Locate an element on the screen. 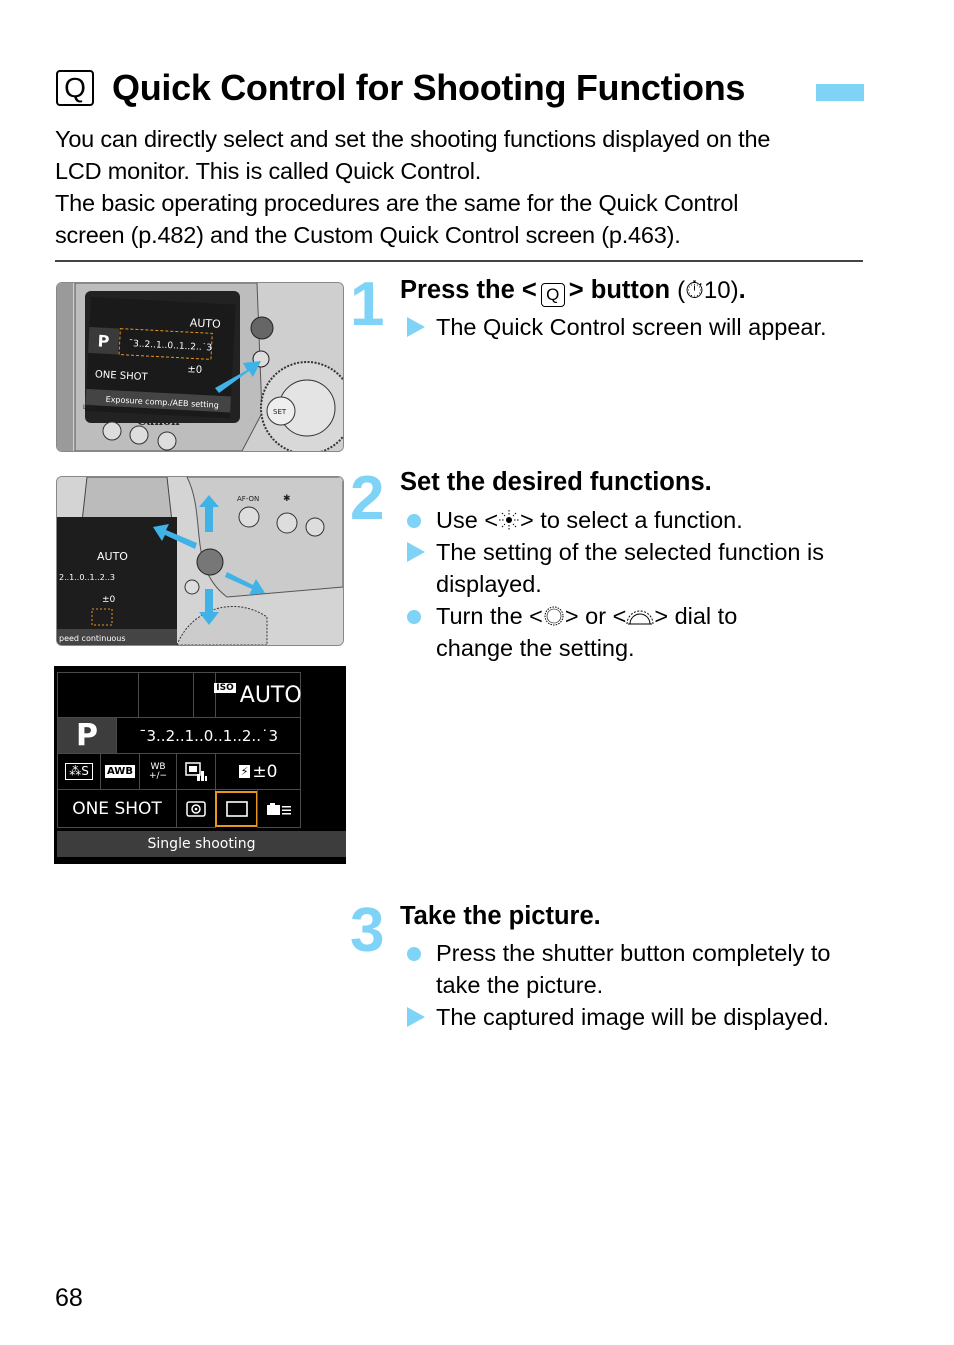 This screenshot has height=1345, width=954. photo1-mode: P is located at coordinates (103, 341).